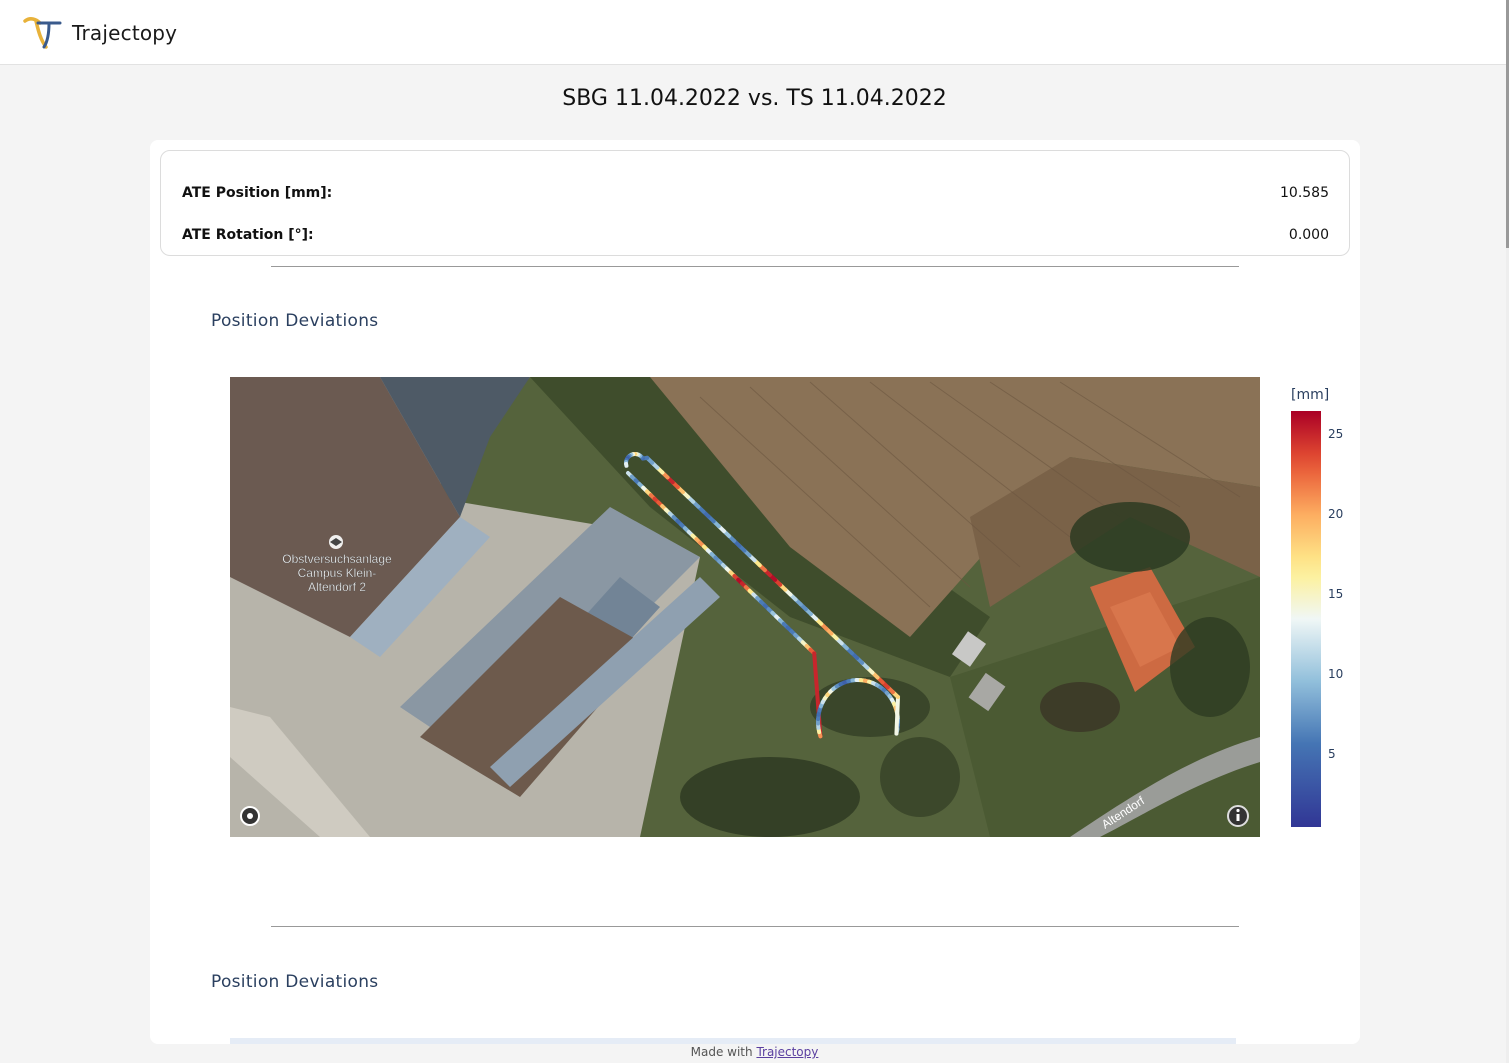 Image resolution: width=1509 pixels, height=1063 pixels. What do you see at coordinates (1310, 395) in the screenshot?
I see `colorbar-title: [mm]` at bounding box center [1310, 395].